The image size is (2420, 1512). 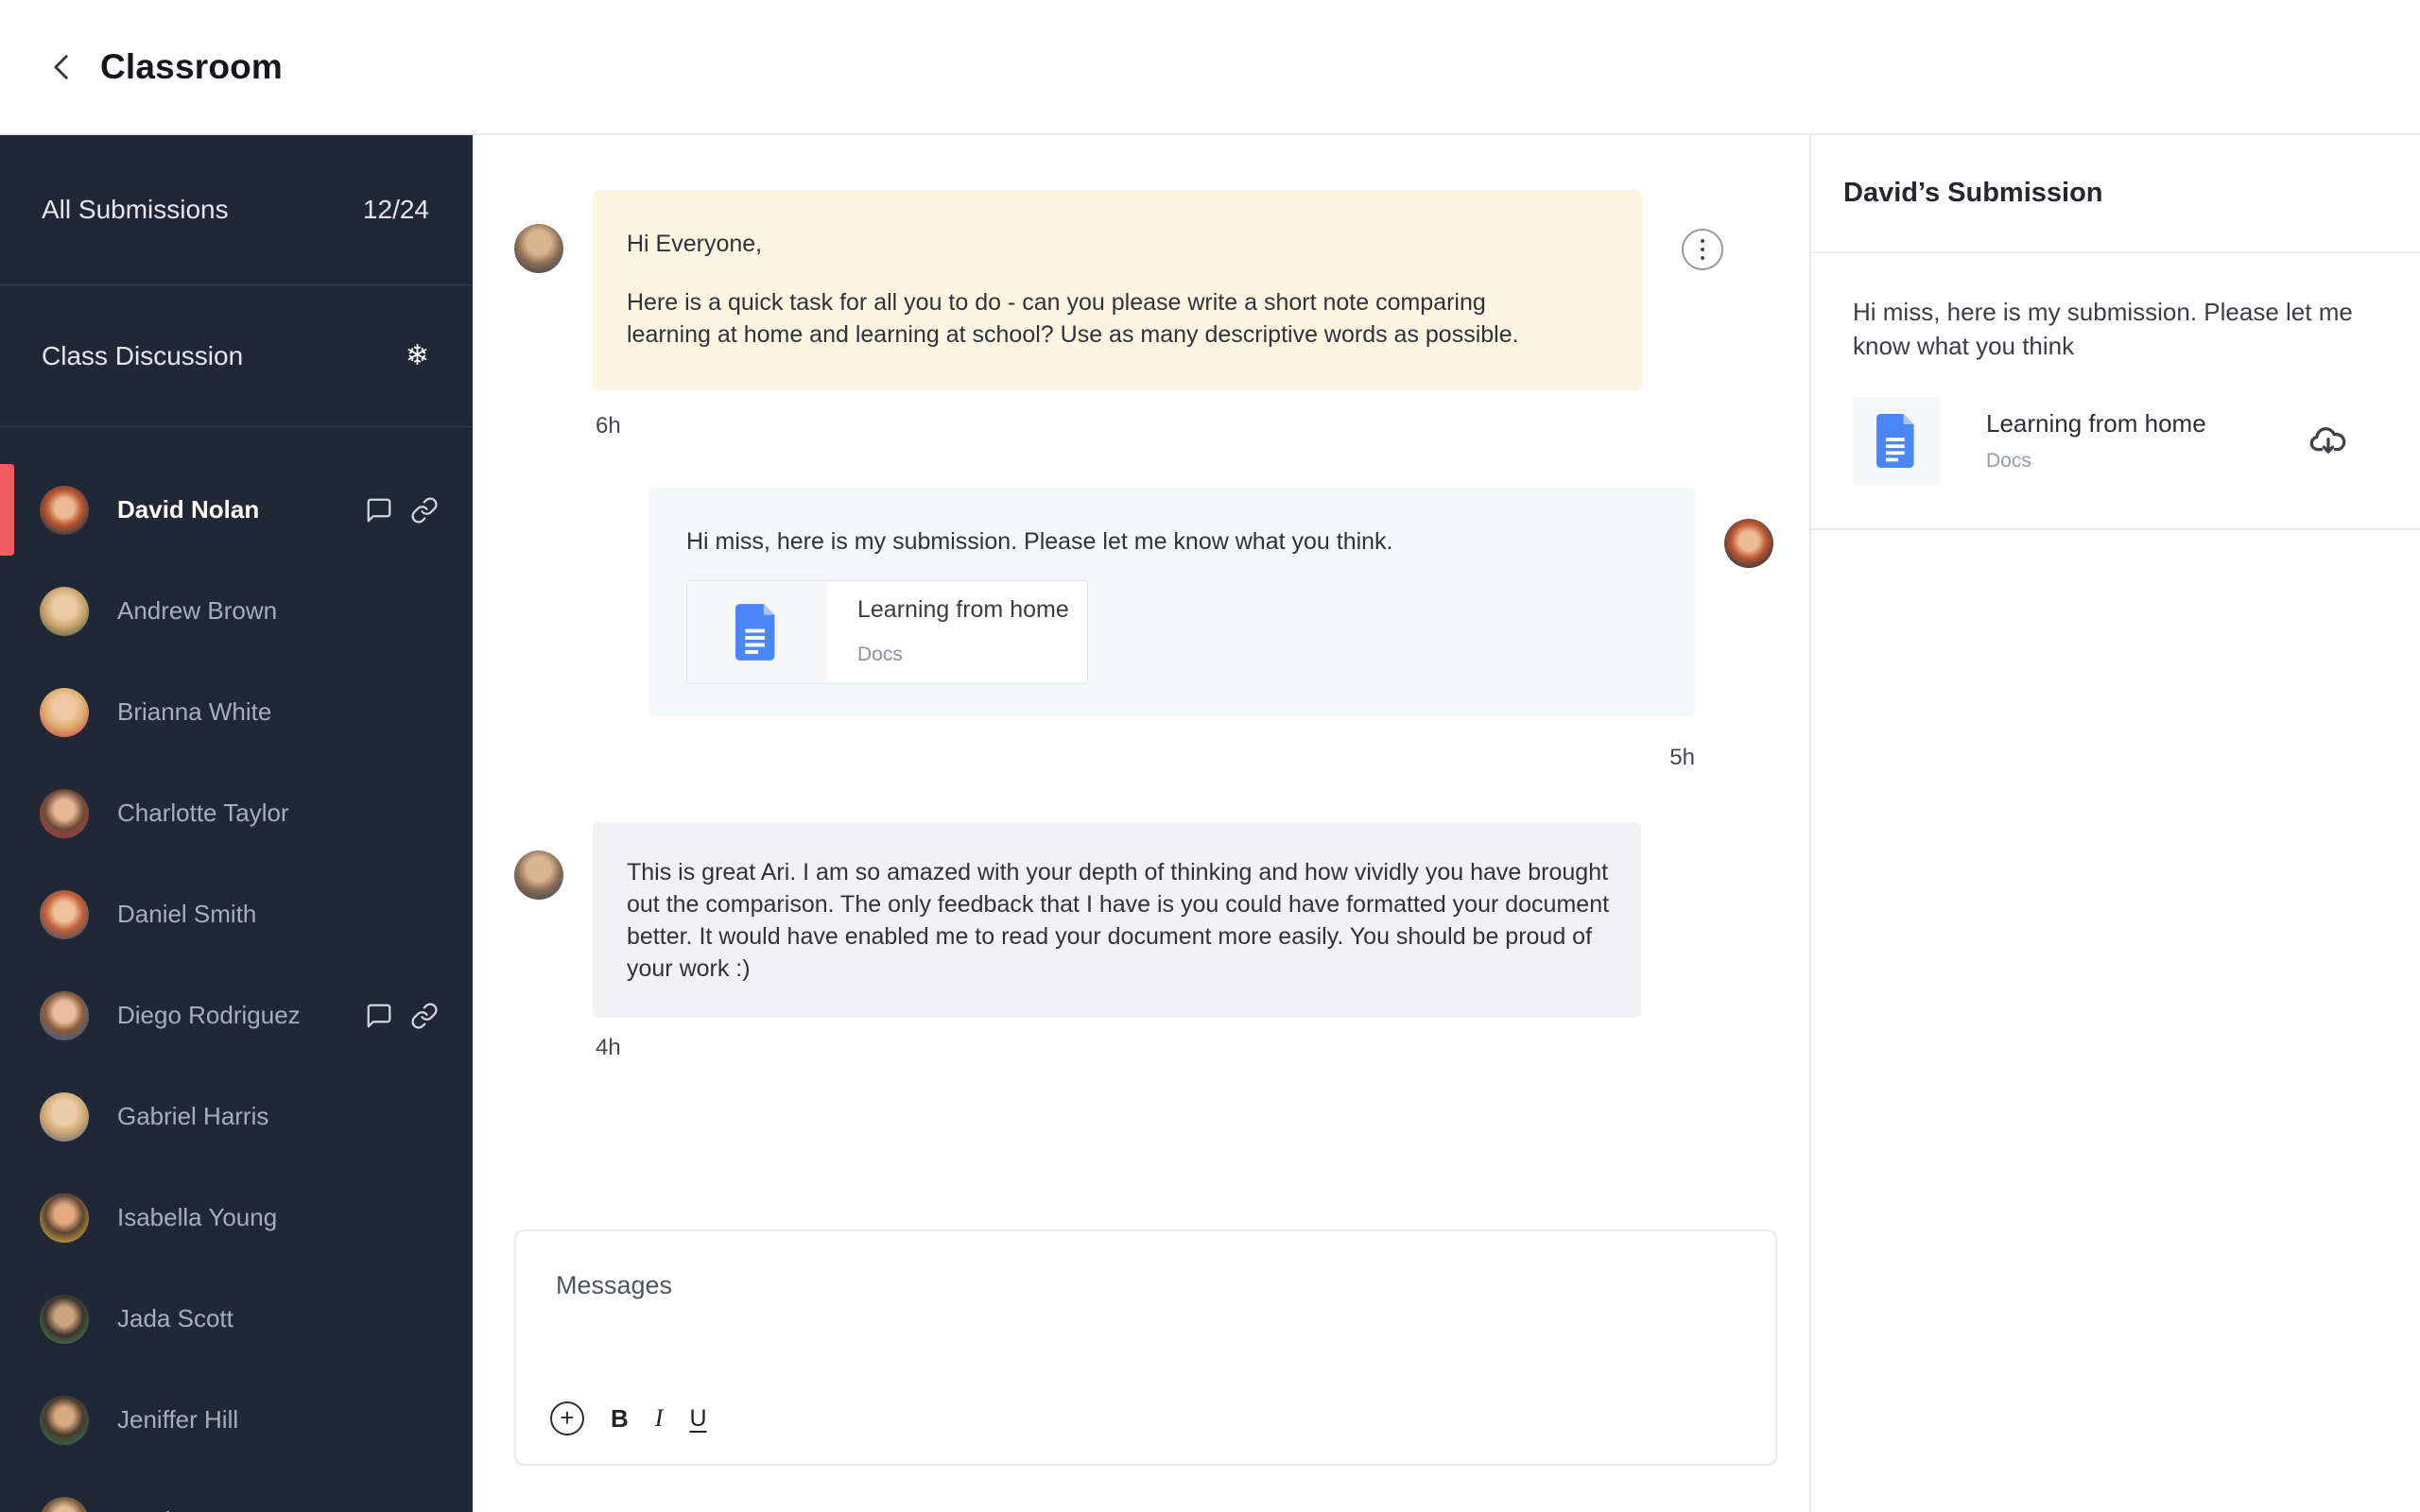 What do you see at coordinates (395, 209) in the screenshot?
I see `submissions-count-badge: 12/24` at bounding box center [395, 209].